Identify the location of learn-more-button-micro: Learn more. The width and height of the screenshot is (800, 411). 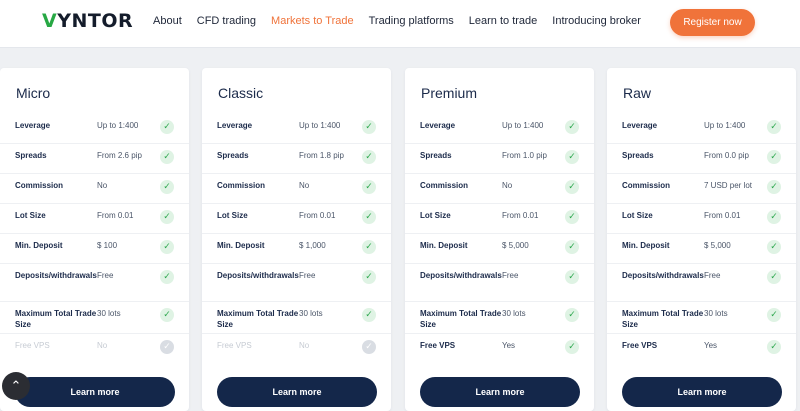
(95, 392).